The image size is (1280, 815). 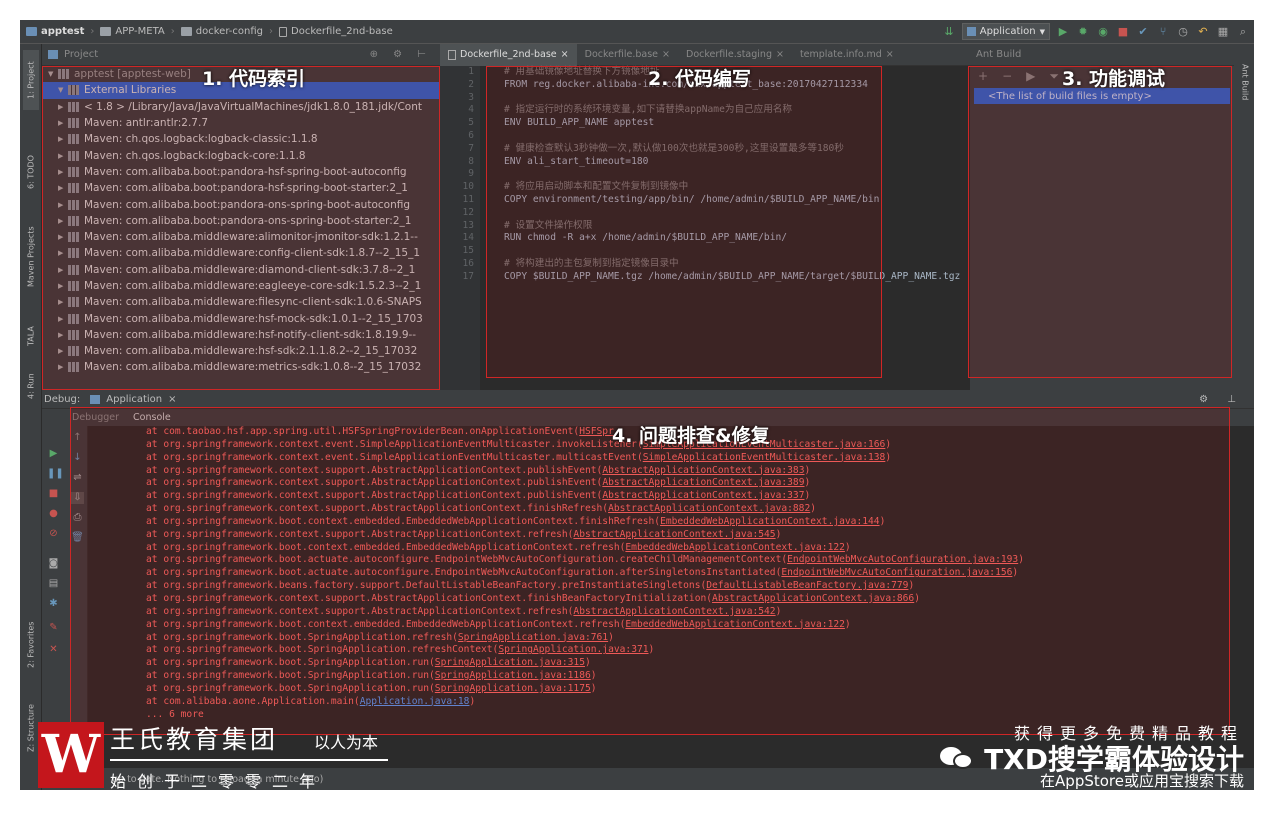 What do you see at coordinates (896, 572) in the screenshot?
I see `source-link: EndpointWebMvcAutoConfiguration.java:156` at bounding box center [896, 572].